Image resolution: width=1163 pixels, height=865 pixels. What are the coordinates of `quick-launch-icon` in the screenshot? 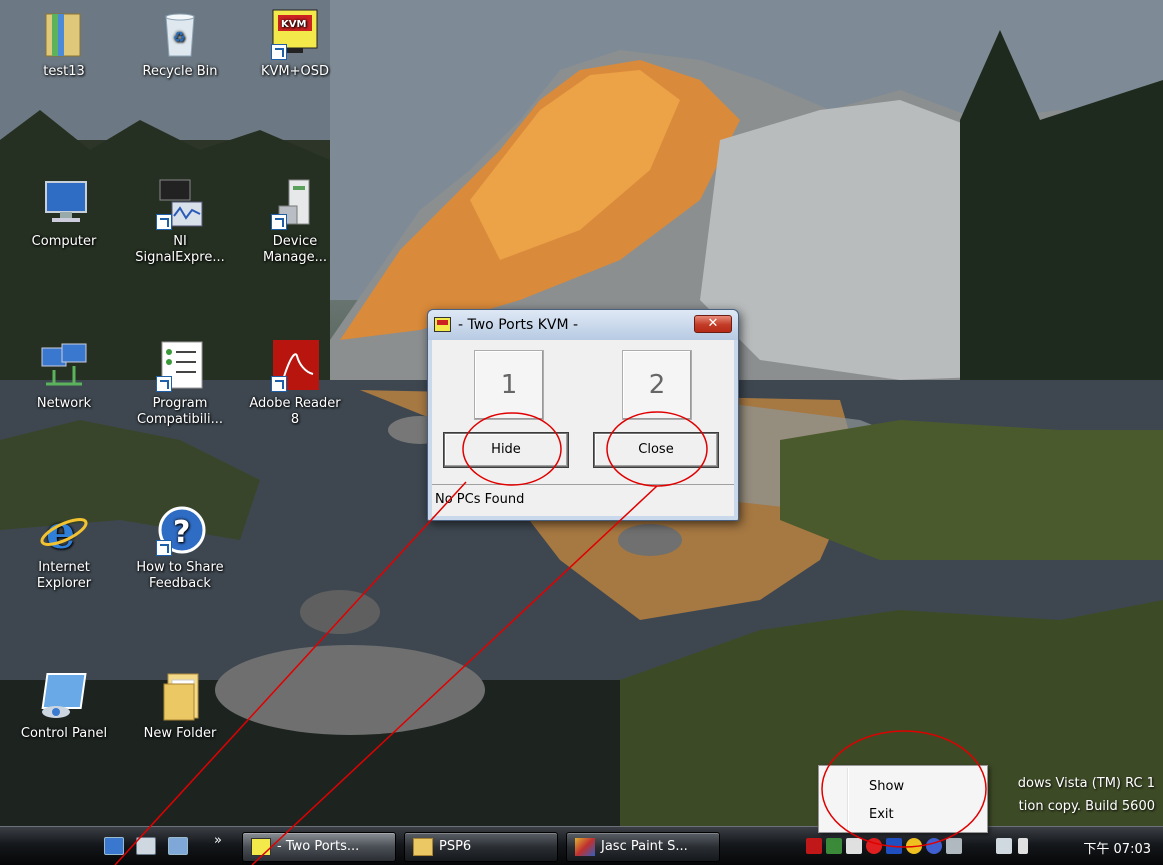 It's located at (178, 846).